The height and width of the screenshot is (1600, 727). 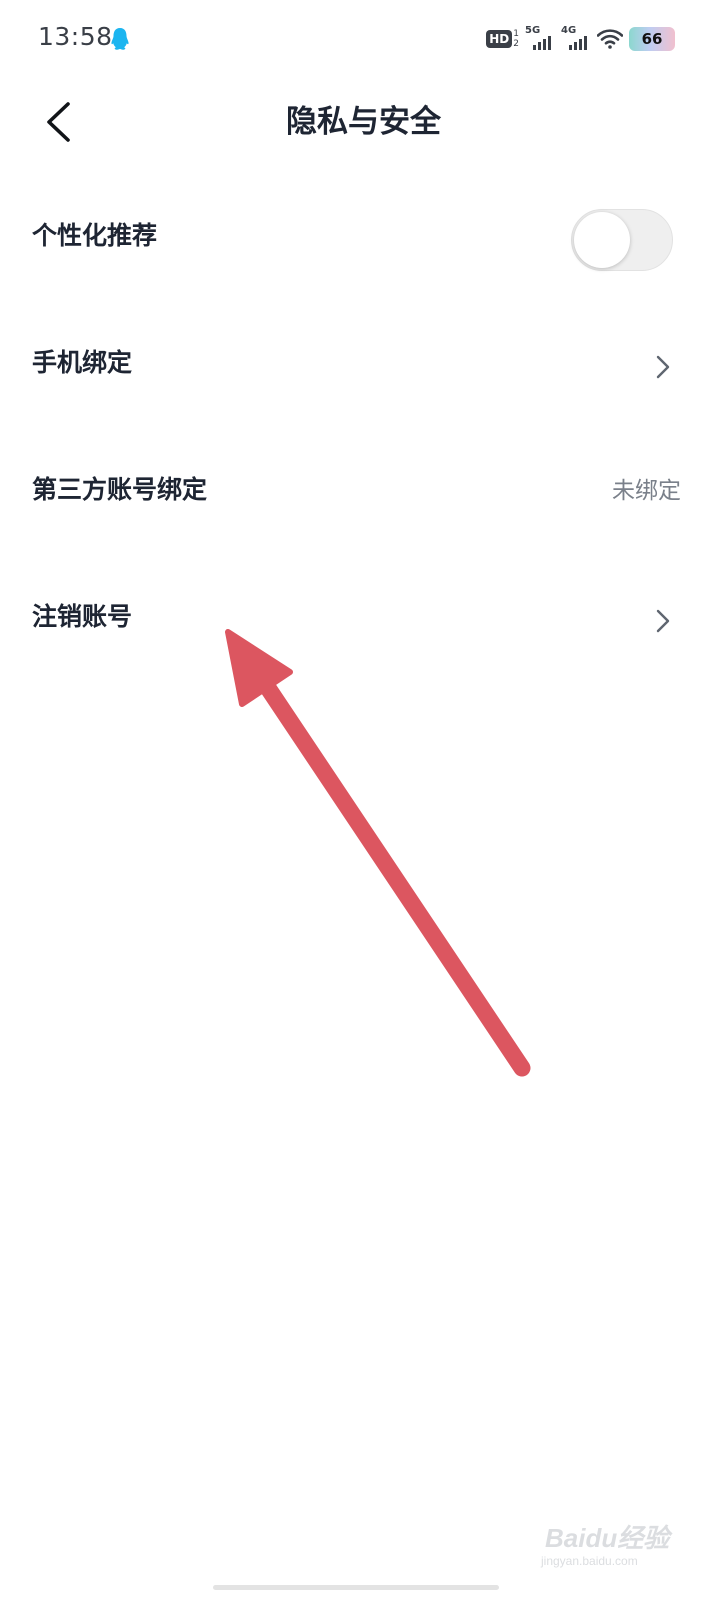 I want to click on status-icons: HD 1 2 5G 4G 66, so click(x=580, y=39).